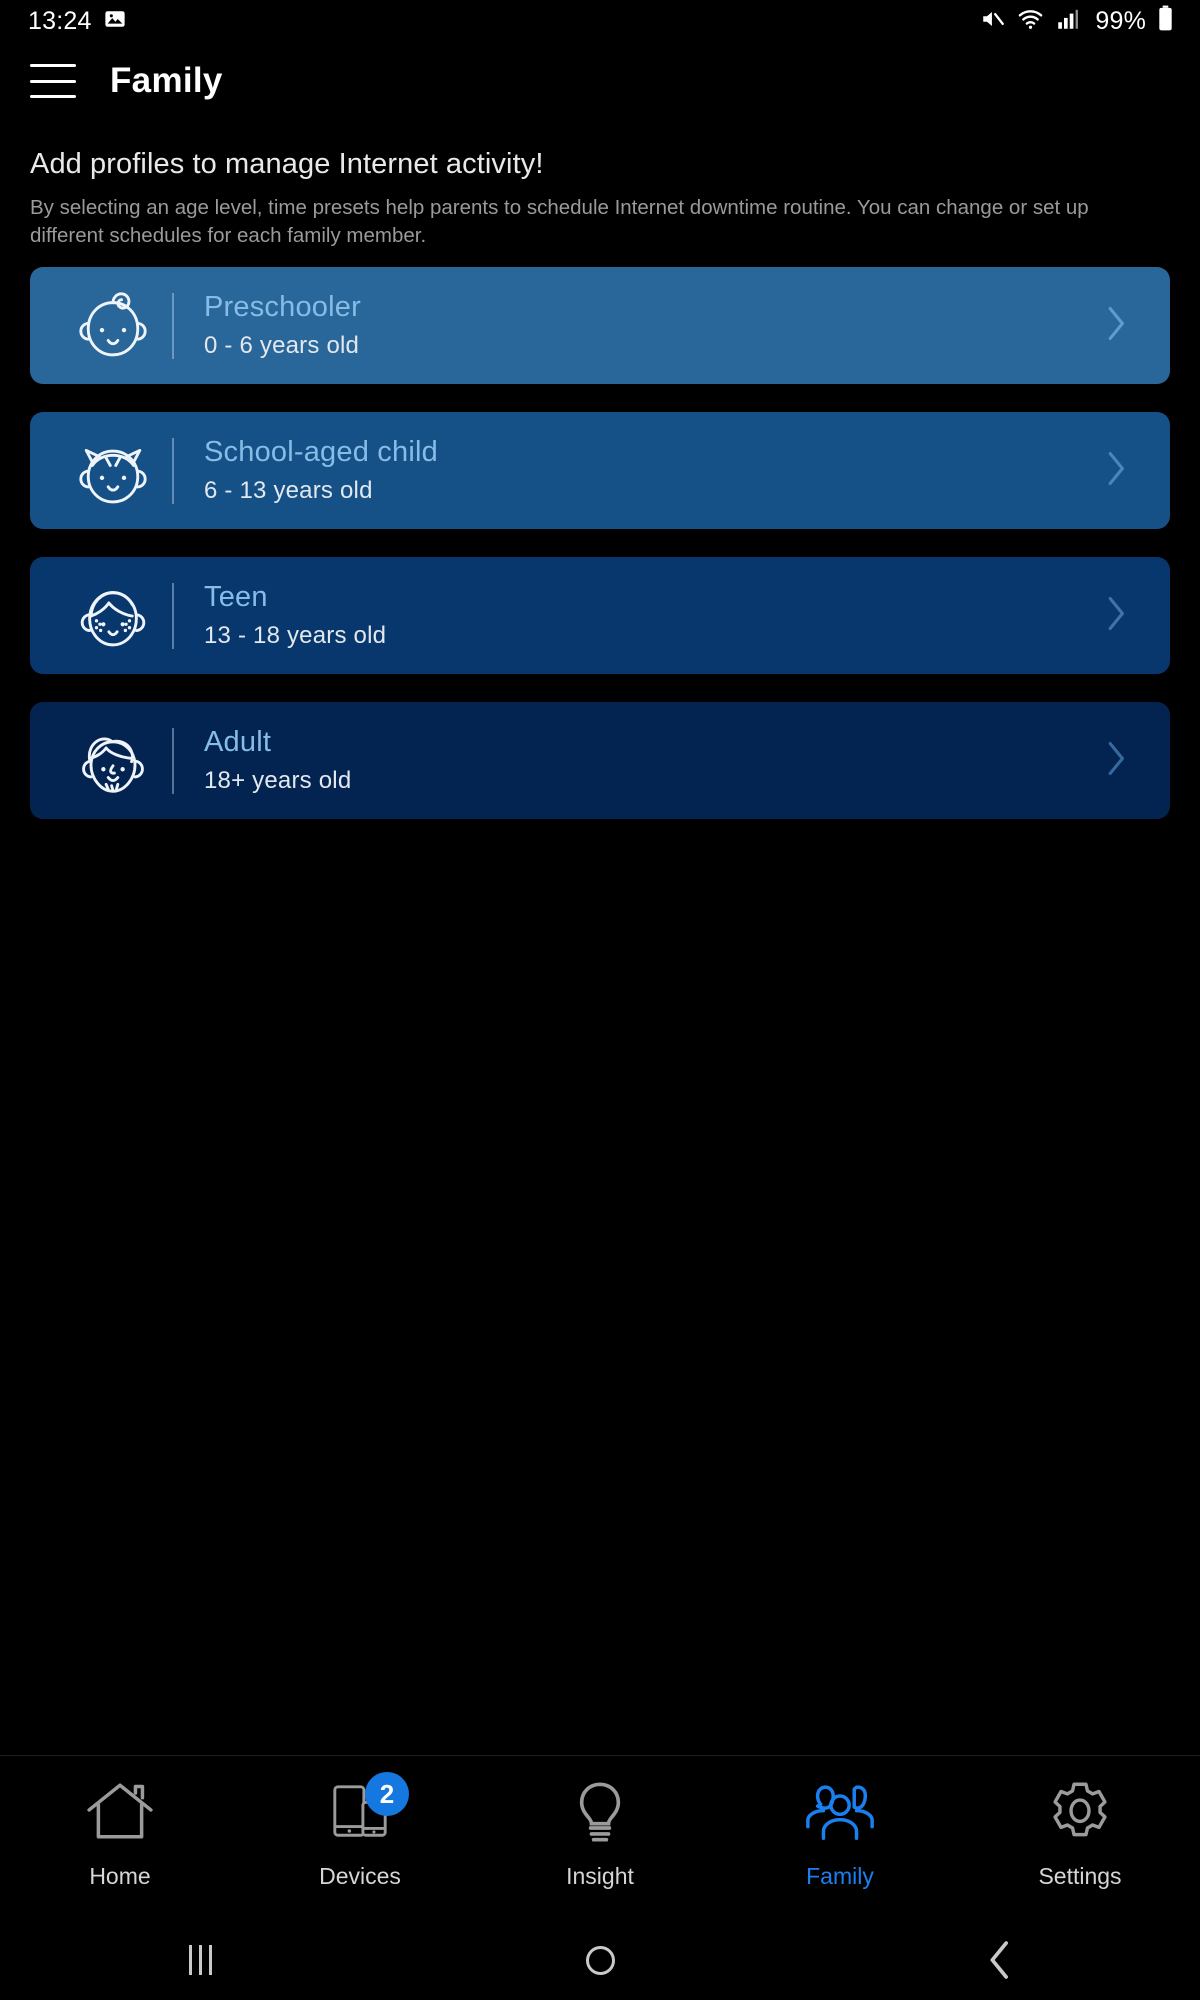 The width and height of the screenshot is (1200, 2000). What do you see at coordinates (993, 21) in the screenshot?
I see `mute-icon` at bounding box center [993, 21].